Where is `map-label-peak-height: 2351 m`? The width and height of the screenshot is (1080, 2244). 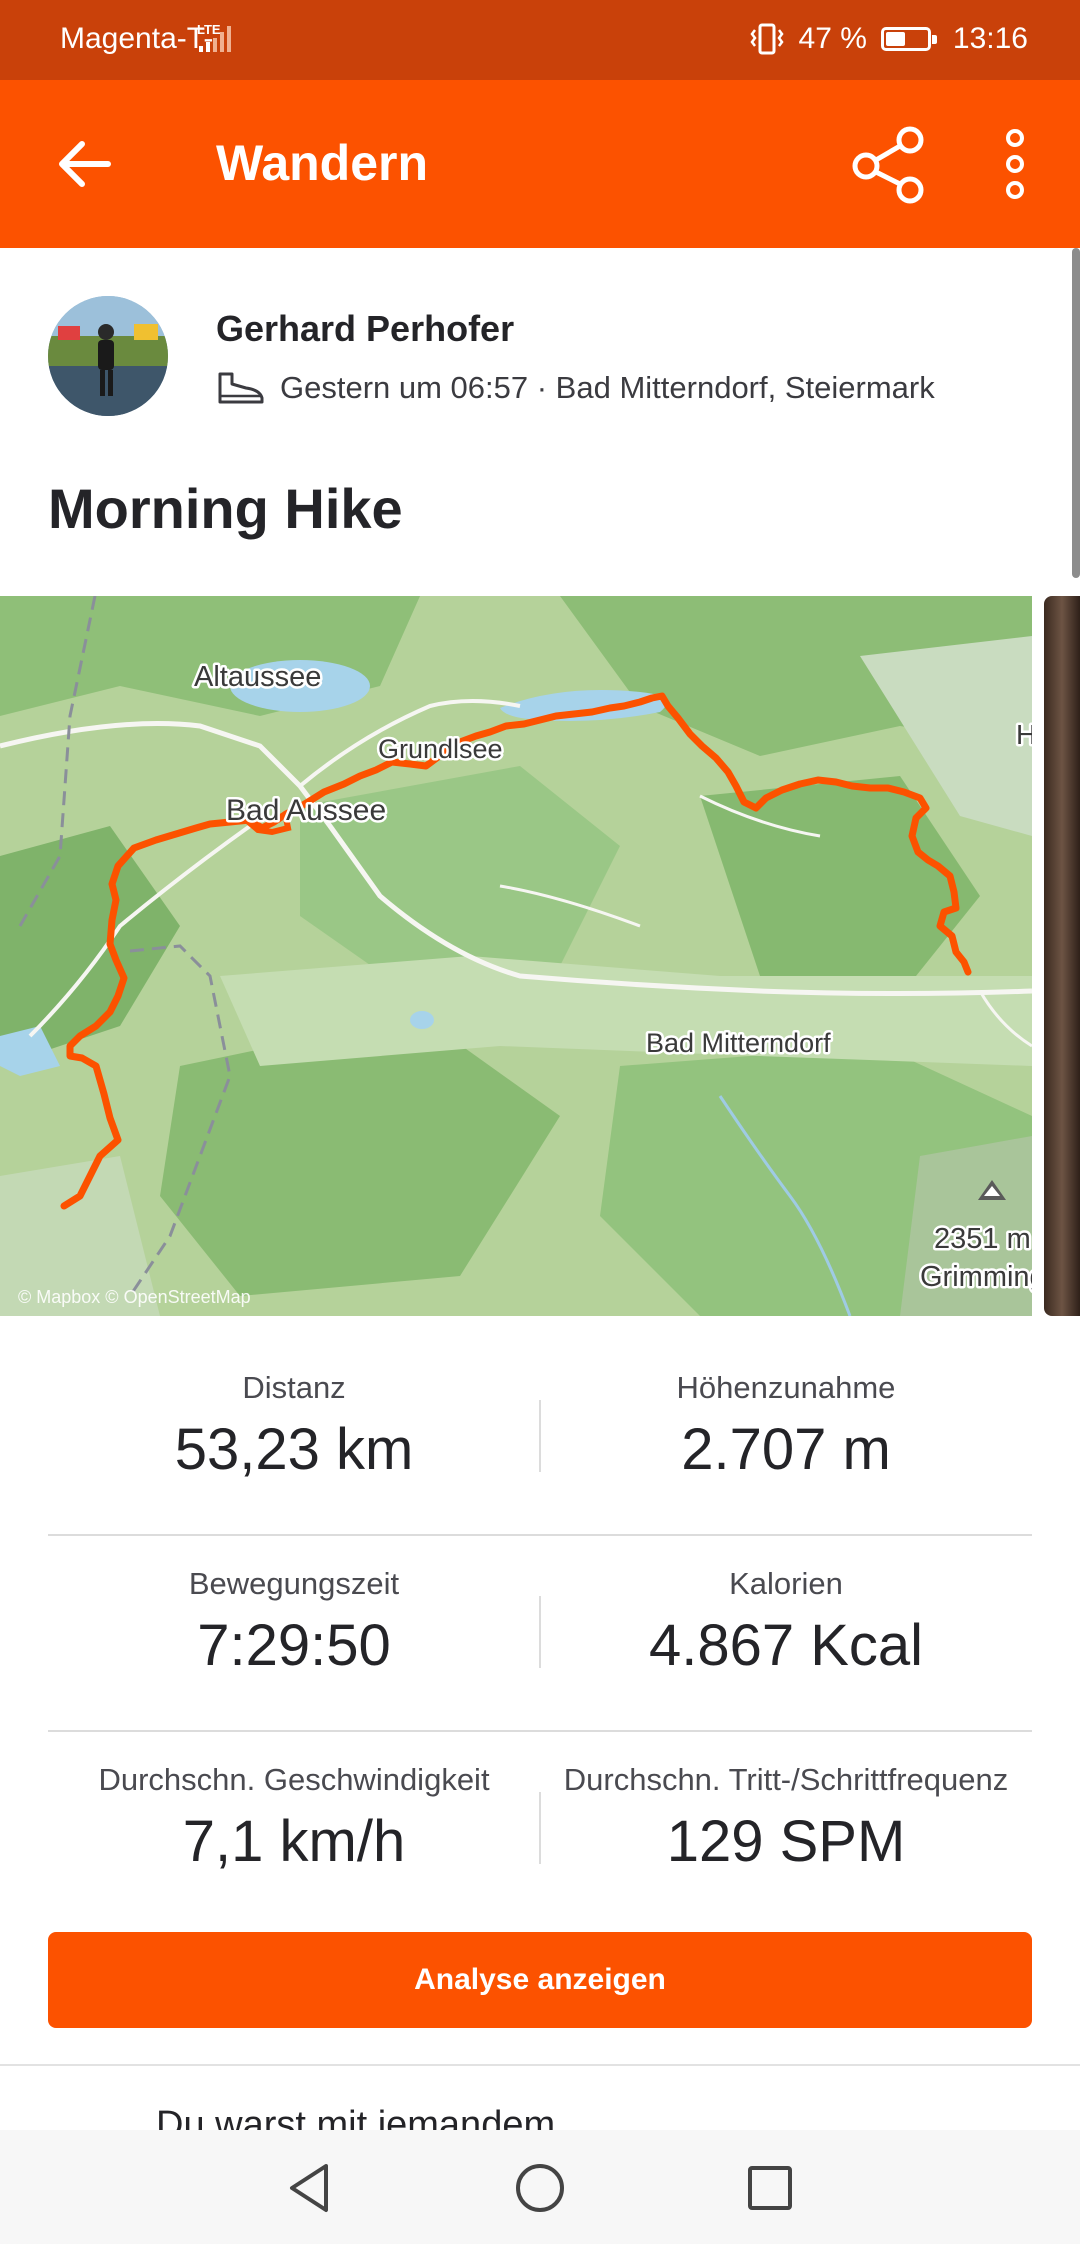
map-label-peak-height: 2351 m is located at coordinates (982, 1239).